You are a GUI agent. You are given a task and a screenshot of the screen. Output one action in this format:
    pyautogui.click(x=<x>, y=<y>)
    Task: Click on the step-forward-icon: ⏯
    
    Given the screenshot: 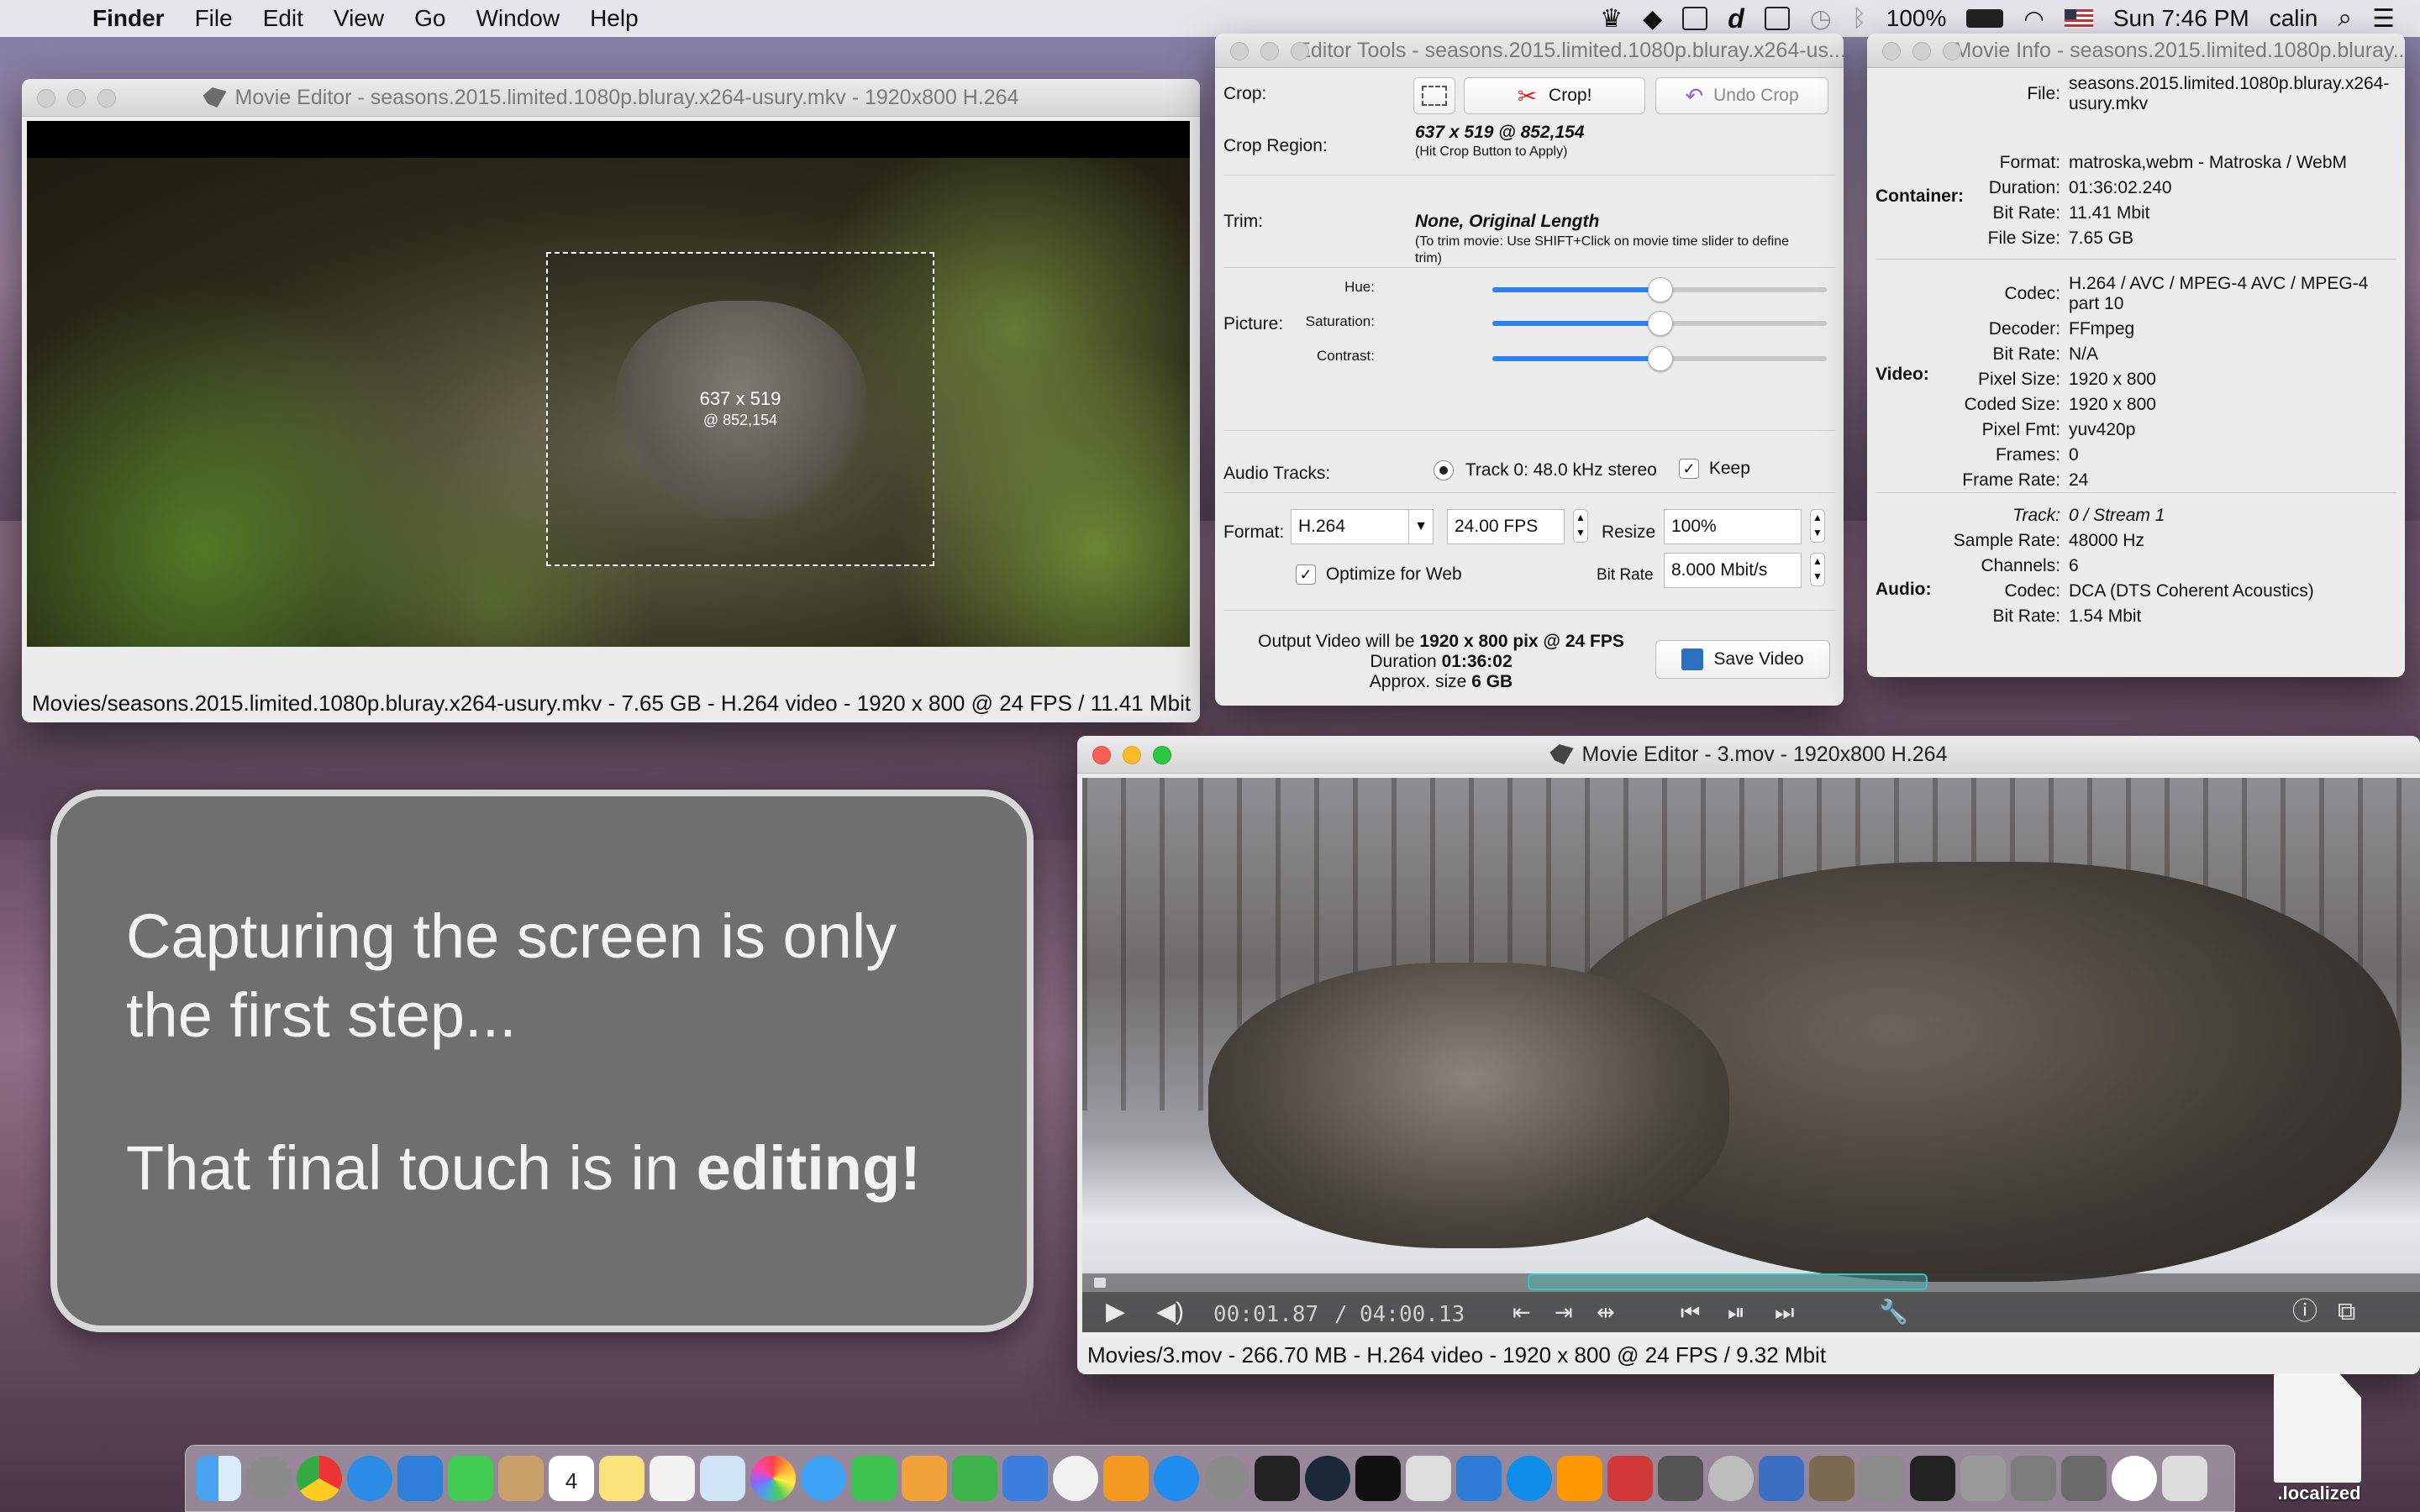 What is the action you would take?
    pyautogui.click(x=1737, y=1312)
    